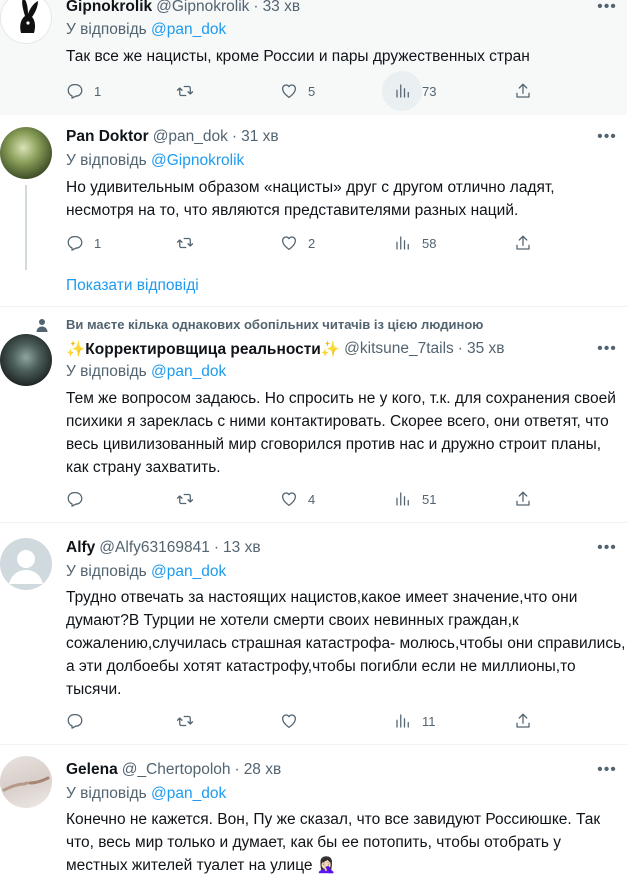 This screenshot has width=627, height=881. What do you see at coordinates (242, 548) in the screenshot?
I see `timestamp: 13 хв` at bounding box center [242, 548].